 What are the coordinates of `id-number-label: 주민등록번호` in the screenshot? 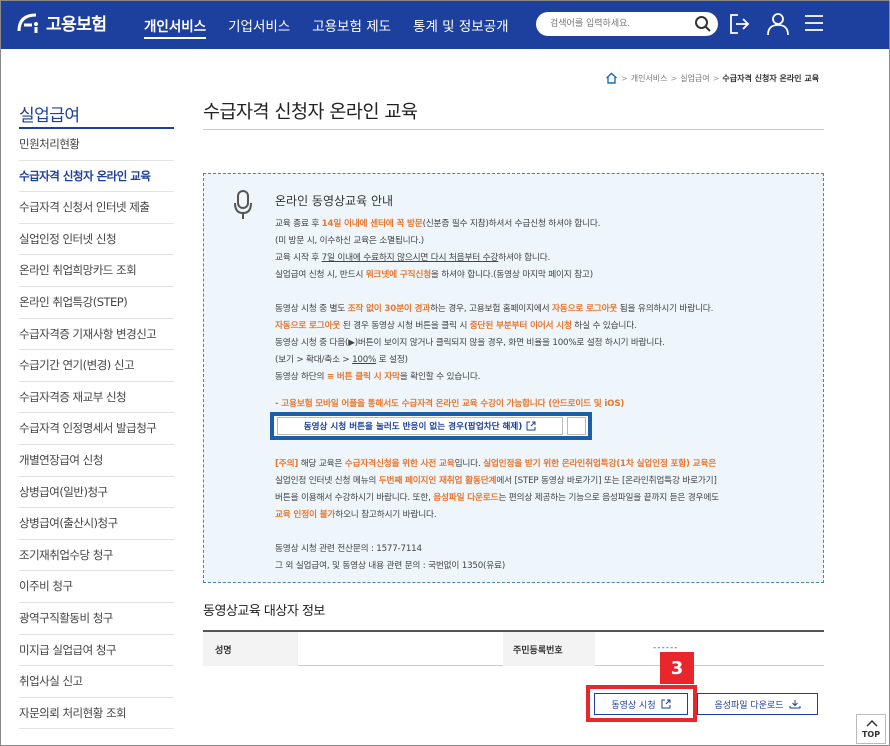 It's located at (549, 649).